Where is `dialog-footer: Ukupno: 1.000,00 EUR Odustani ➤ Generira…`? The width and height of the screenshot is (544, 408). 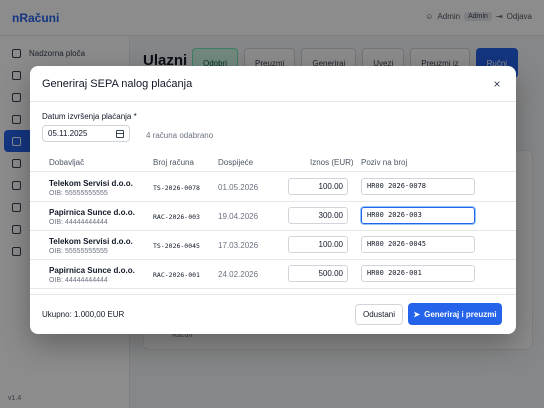 dialog-footer: Ukupno: 1.000,00 EUR Odustani ➤ Generira… is located at coordinates (273, 314).